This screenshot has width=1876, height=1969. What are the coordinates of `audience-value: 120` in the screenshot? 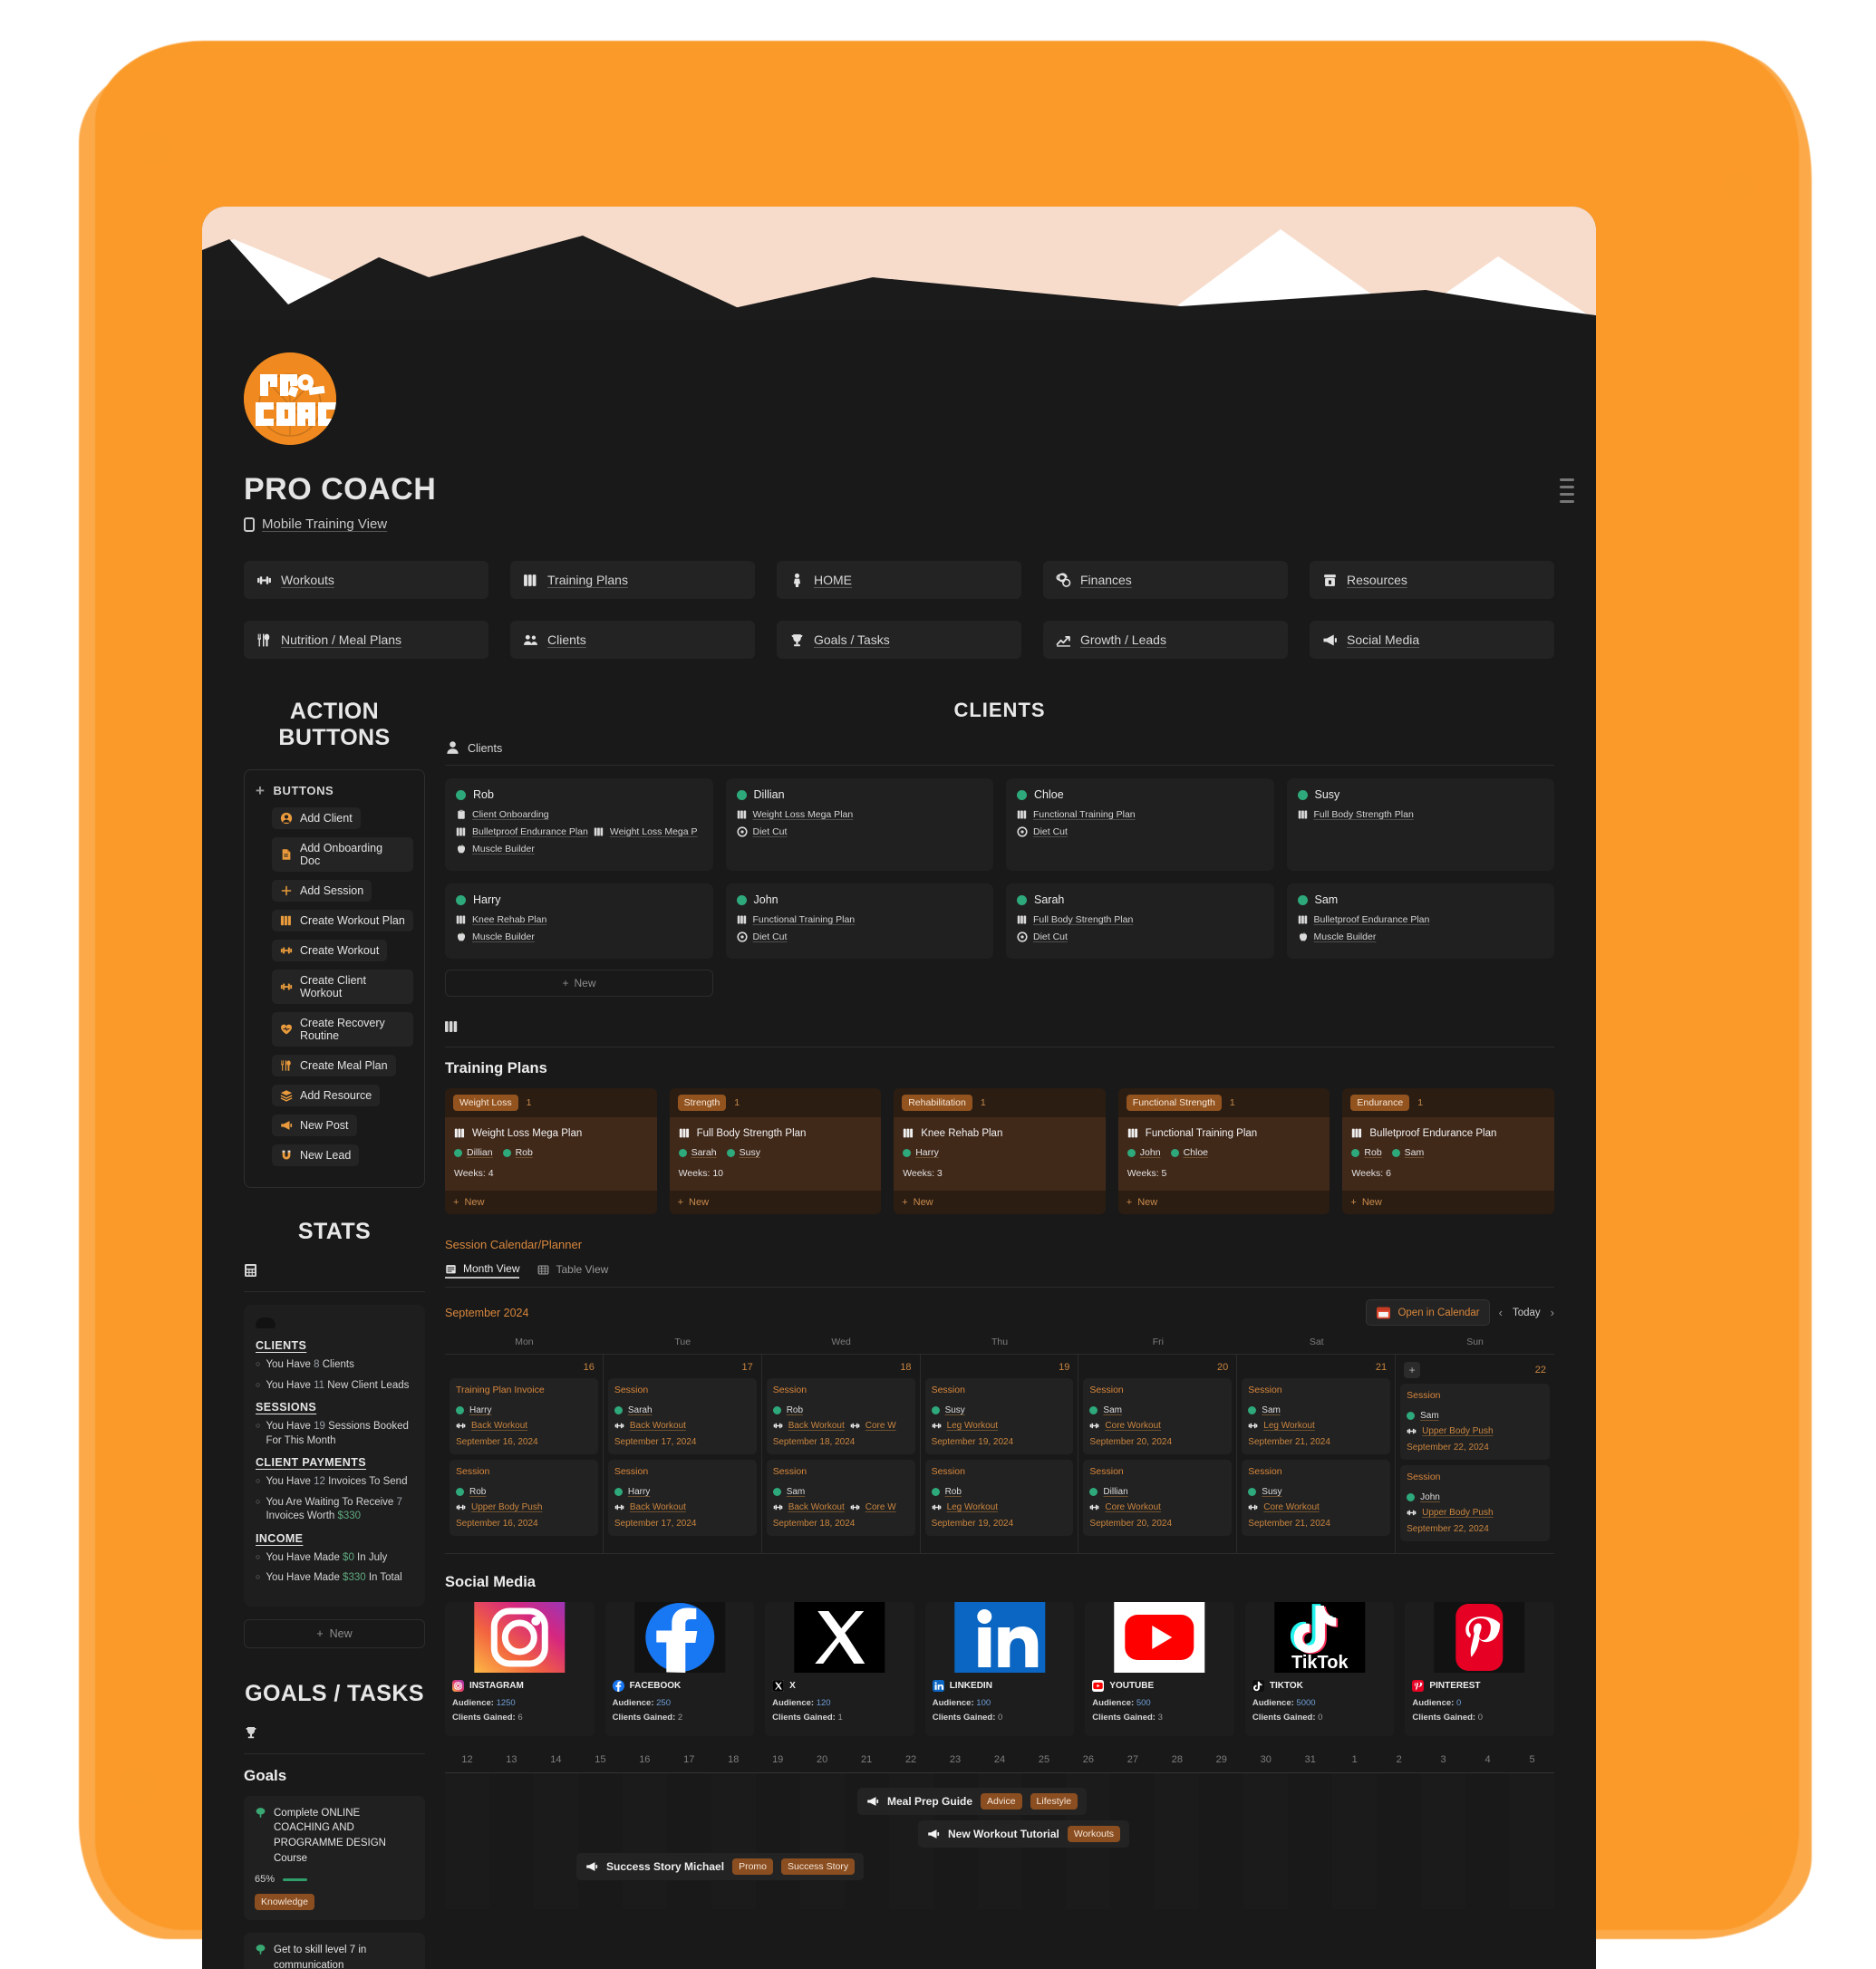 It's located at (823, 1703).